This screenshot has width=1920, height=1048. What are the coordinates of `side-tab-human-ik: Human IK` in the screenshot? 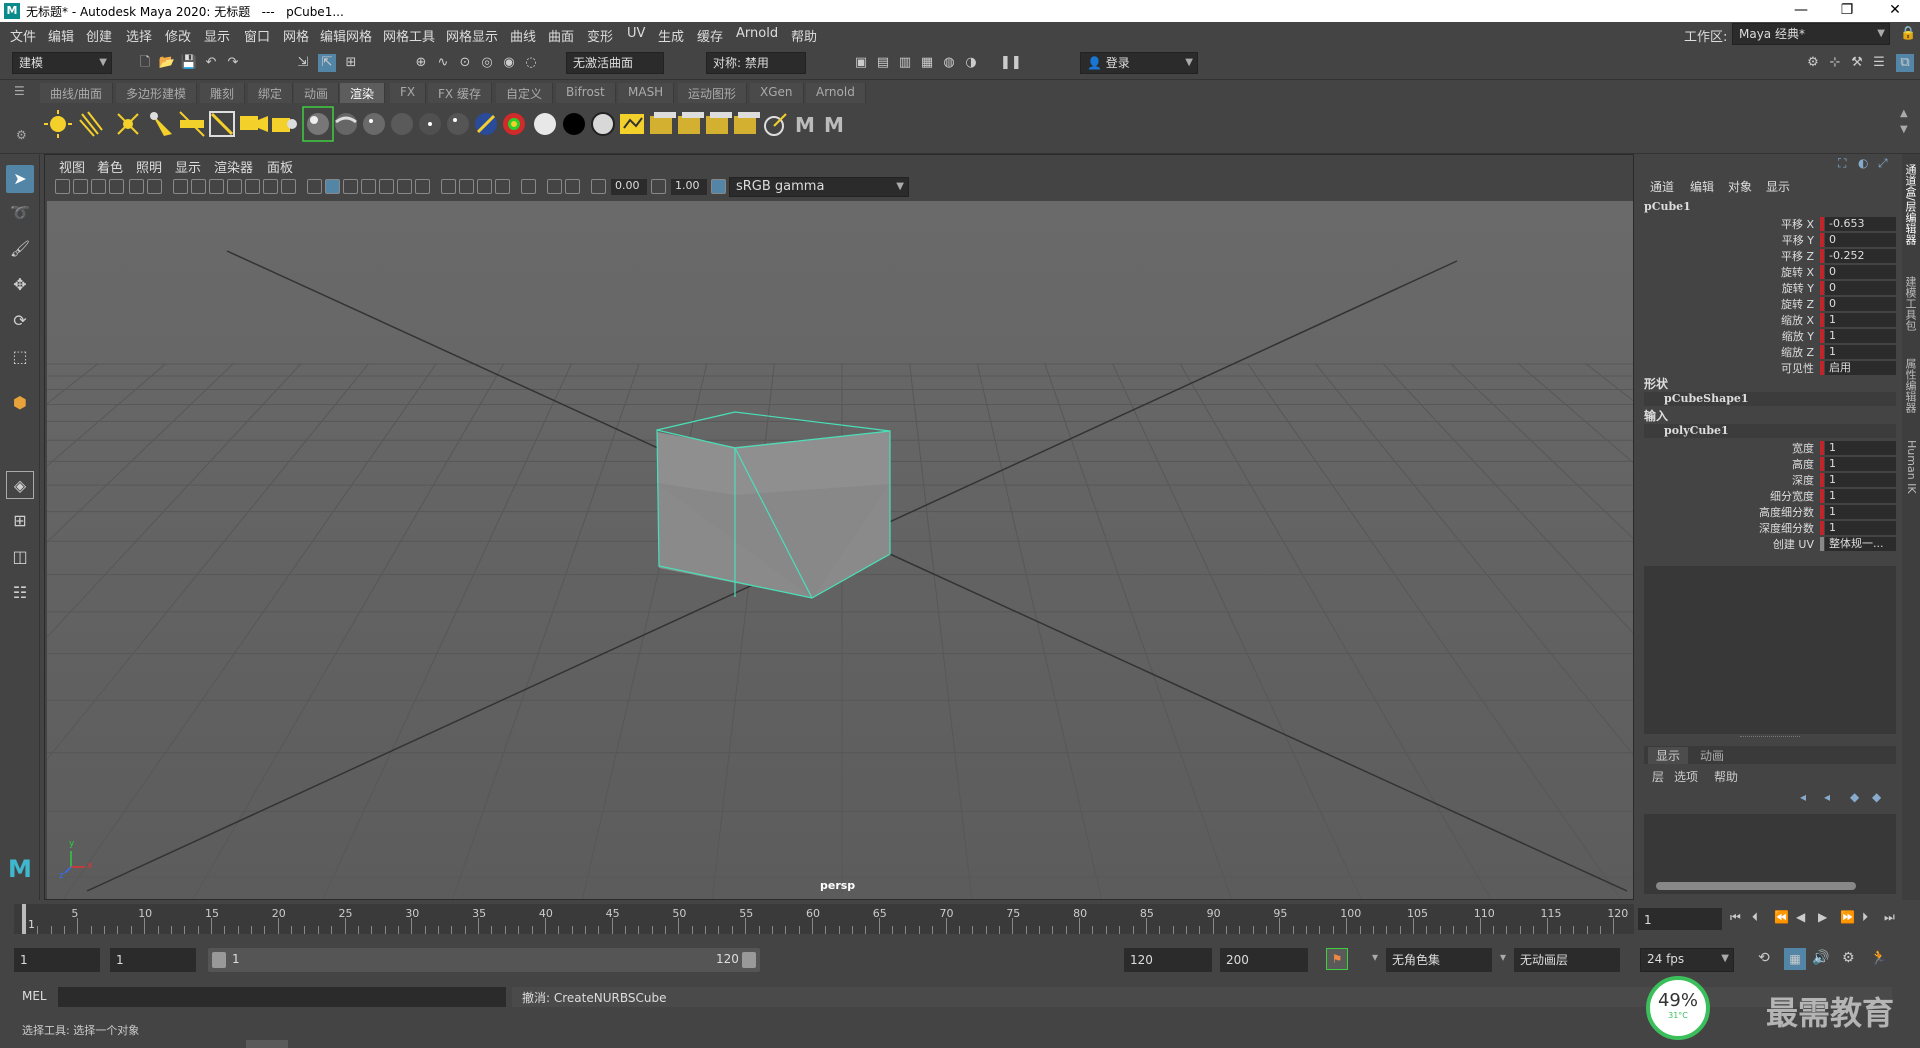 It's located at (1911, 467).